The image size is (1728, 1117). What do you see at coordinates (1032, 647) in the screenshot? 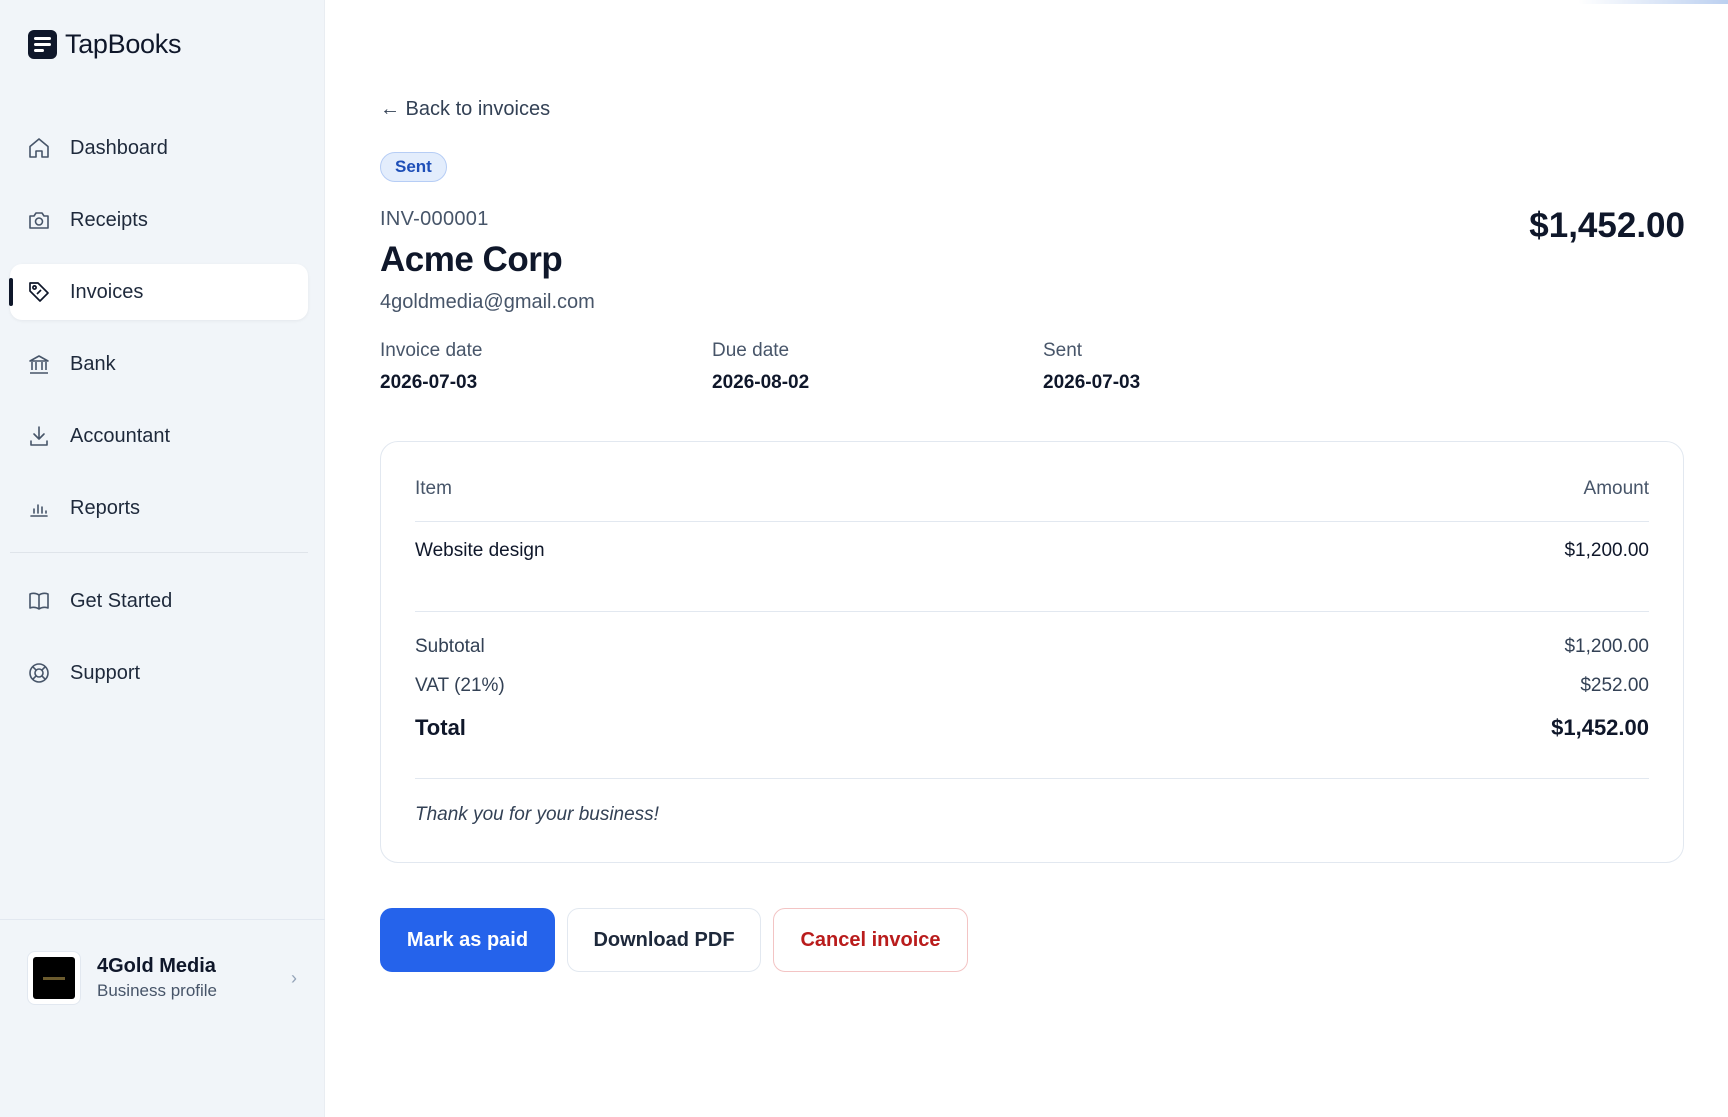
I see `subtotal-row: Subtotal $1,200.00` at bounding box center [1032, 647].